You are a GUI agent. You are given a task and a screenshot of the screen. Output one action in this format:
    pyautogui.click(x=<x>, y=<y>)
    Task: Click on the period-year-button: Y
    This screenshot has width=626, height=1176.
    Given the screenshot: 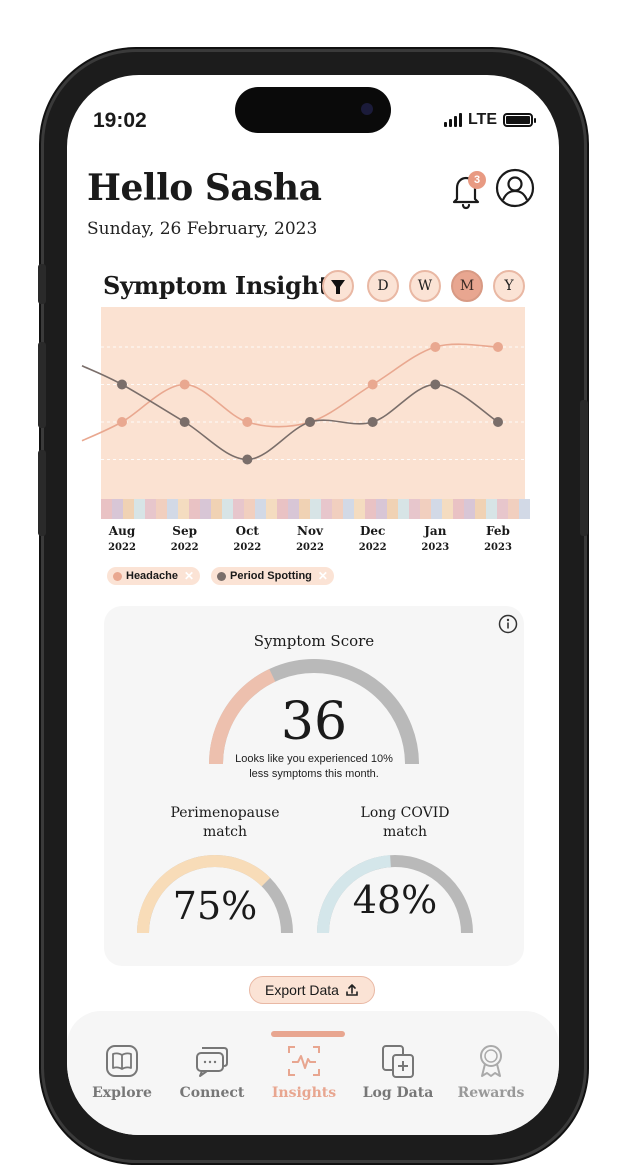 What is the action you would take?
    pyautogui.click(x=509, y=286)
    